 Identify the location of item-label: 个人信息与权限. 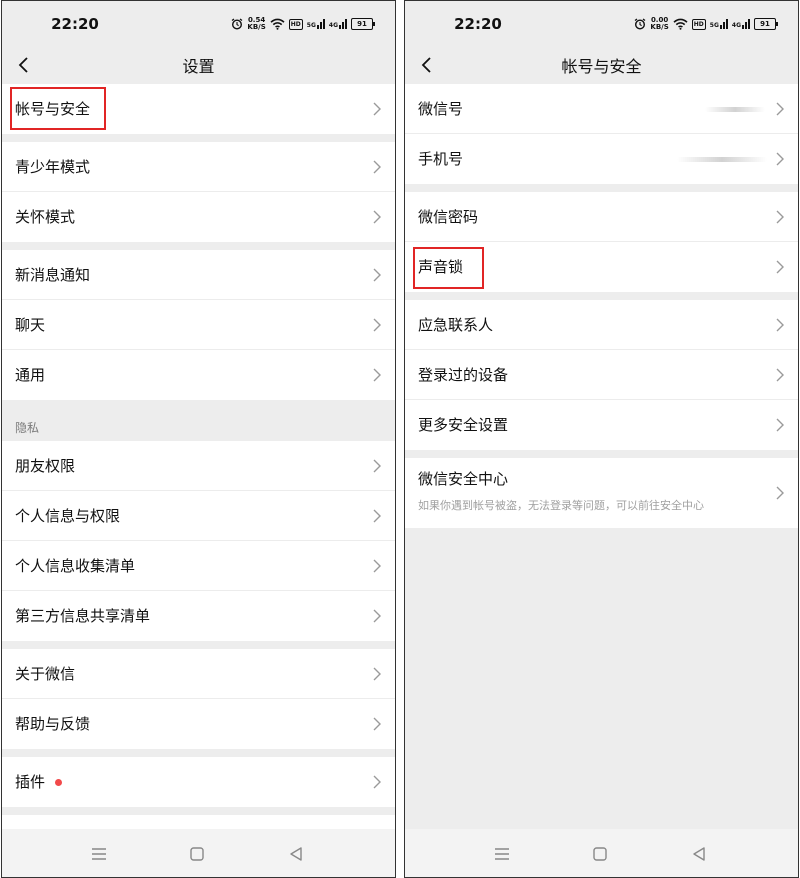
(68, 516).